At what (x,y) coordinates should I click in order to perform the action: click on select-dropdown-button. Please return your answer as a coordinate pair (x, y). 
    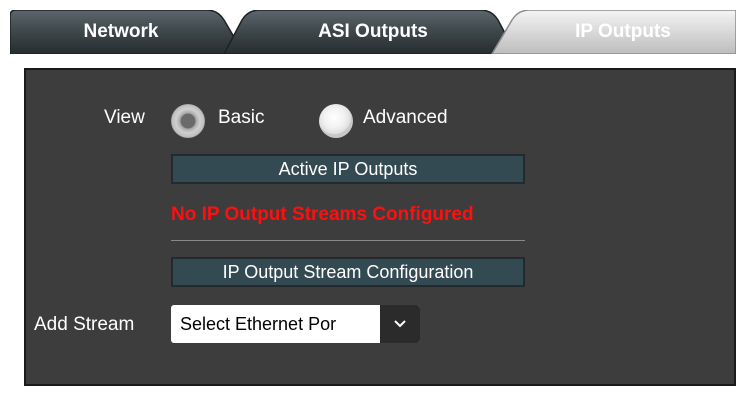
    Looking at the image, I should click on (400, 324).